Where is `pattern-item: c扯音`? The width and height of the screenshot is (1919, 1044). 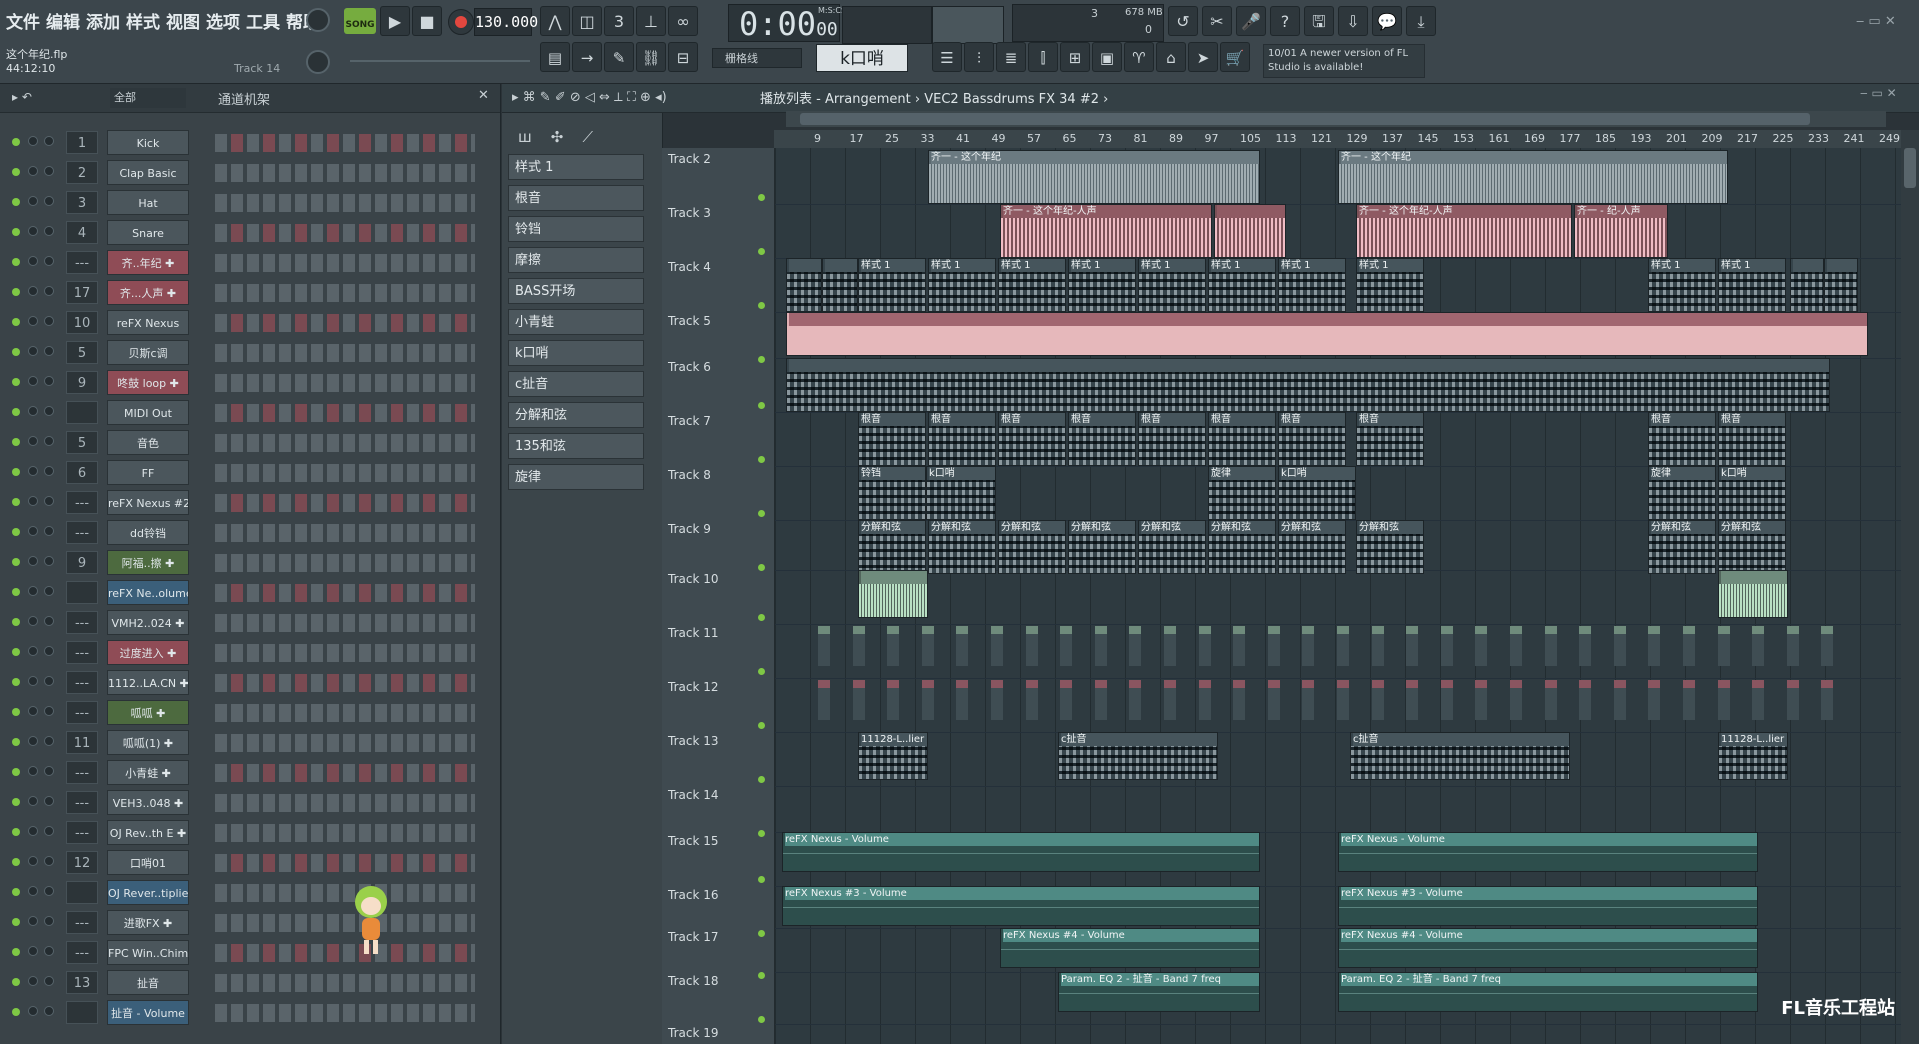
pattern-item: c扯音 is located at coordinates (576, 384).